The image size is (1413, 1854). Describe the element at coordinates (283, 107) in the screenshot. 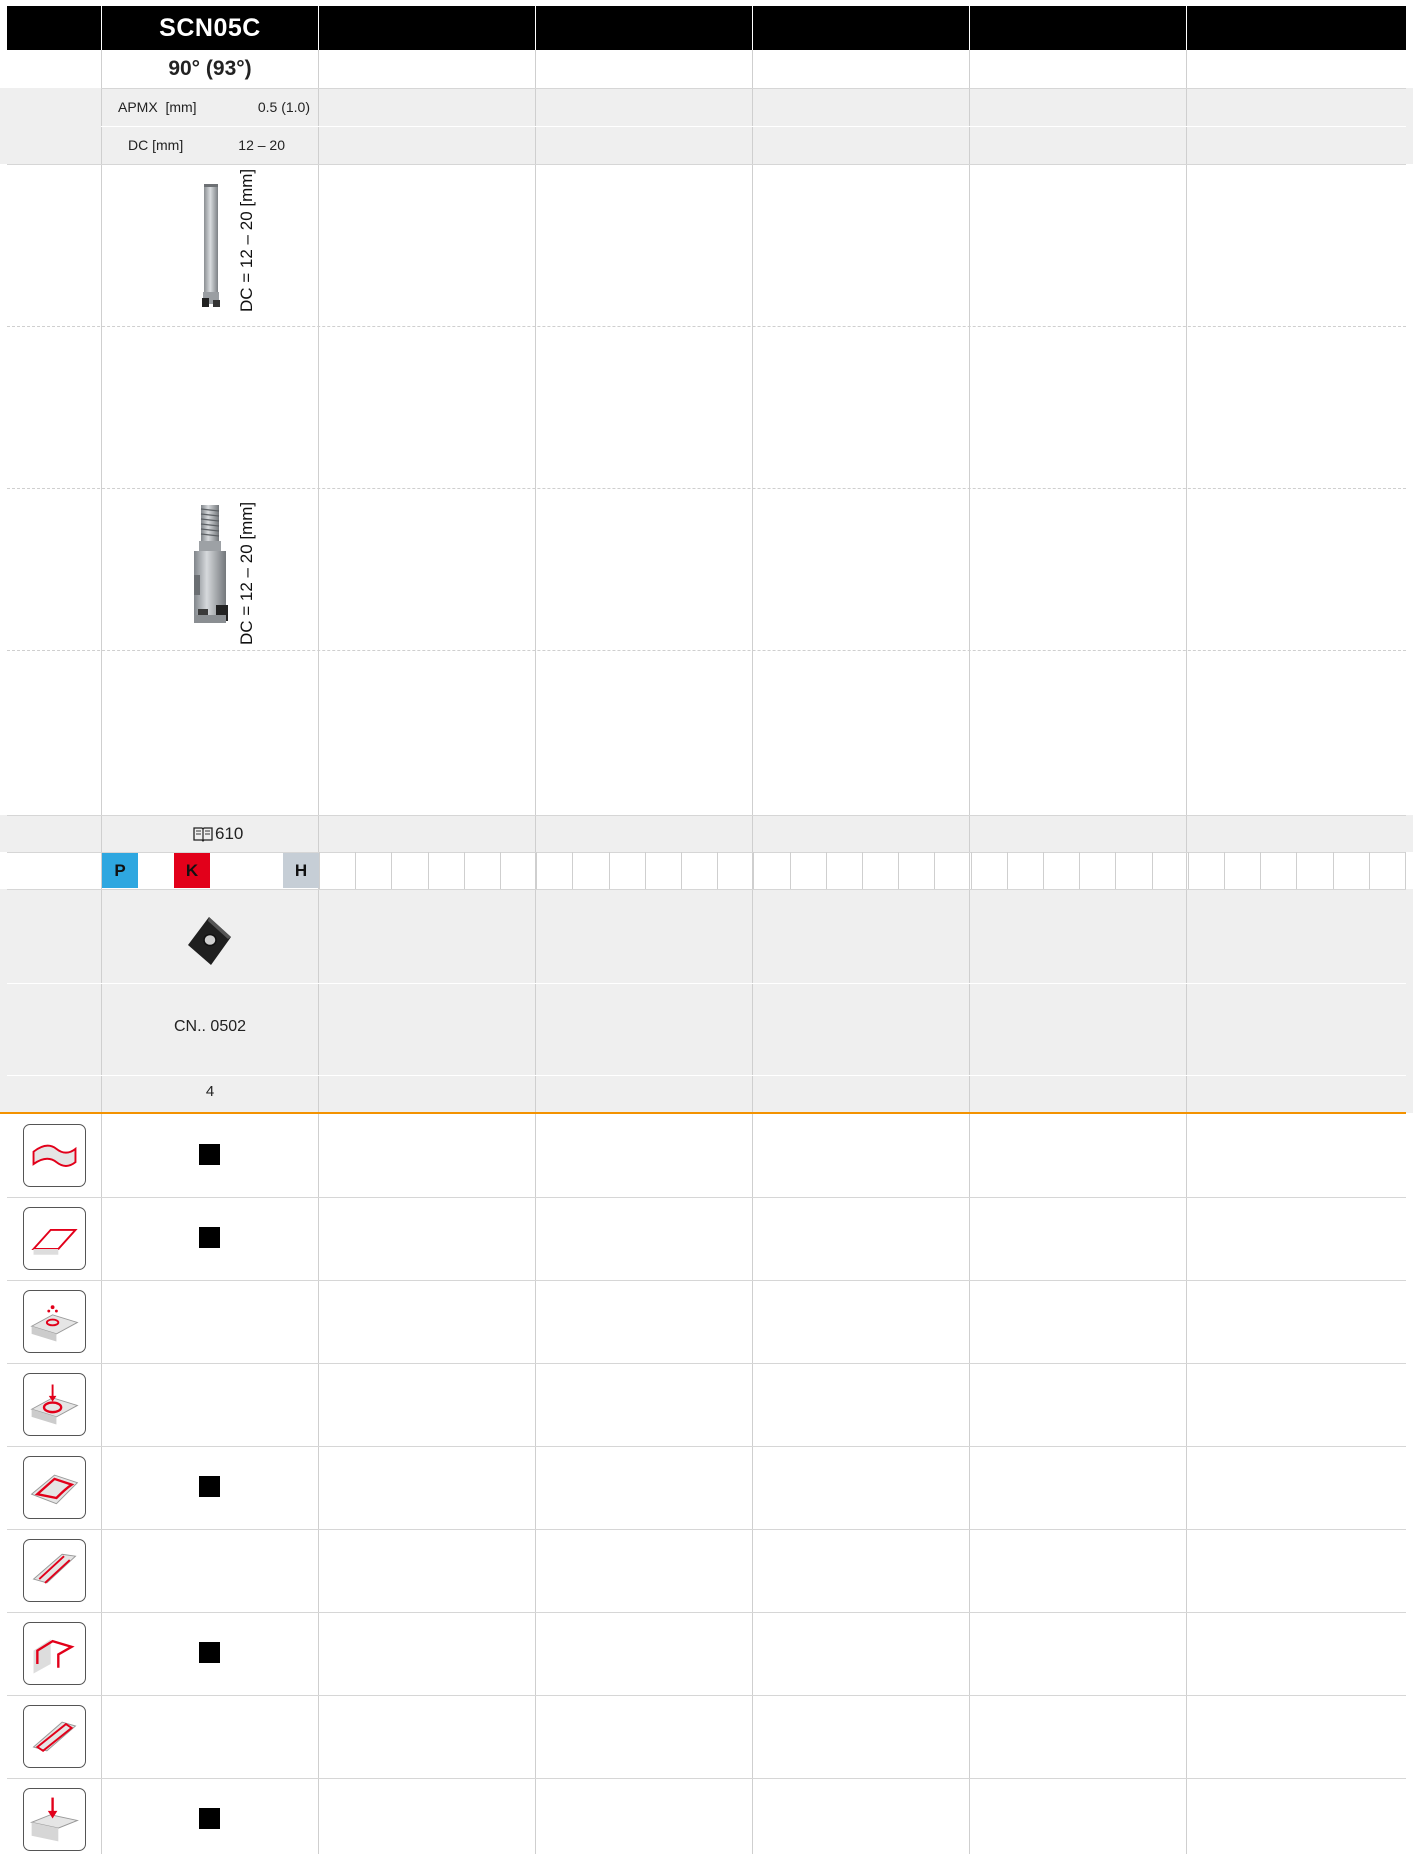

I see `apmx-value: 0.5 (1.0)` at that location.